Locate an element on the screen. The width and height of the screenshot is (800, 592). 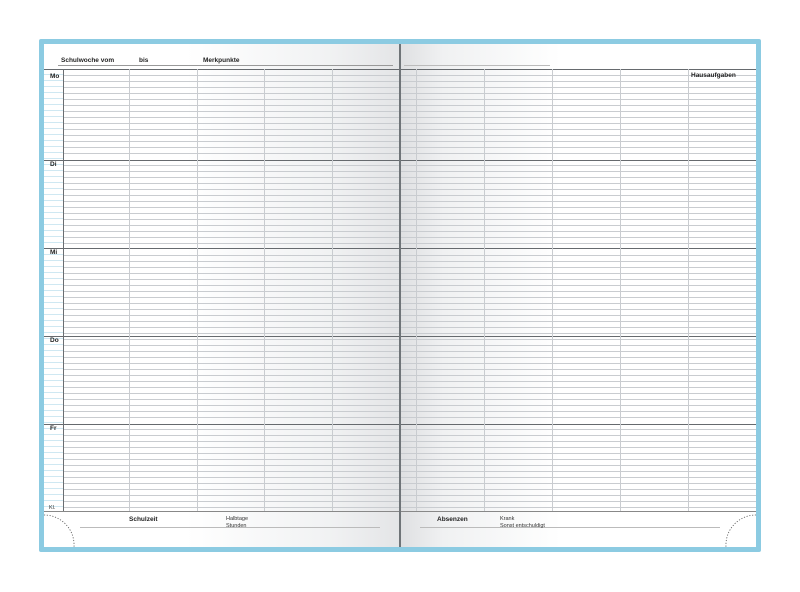
header-underline-right is located at coordinates (477, 65).